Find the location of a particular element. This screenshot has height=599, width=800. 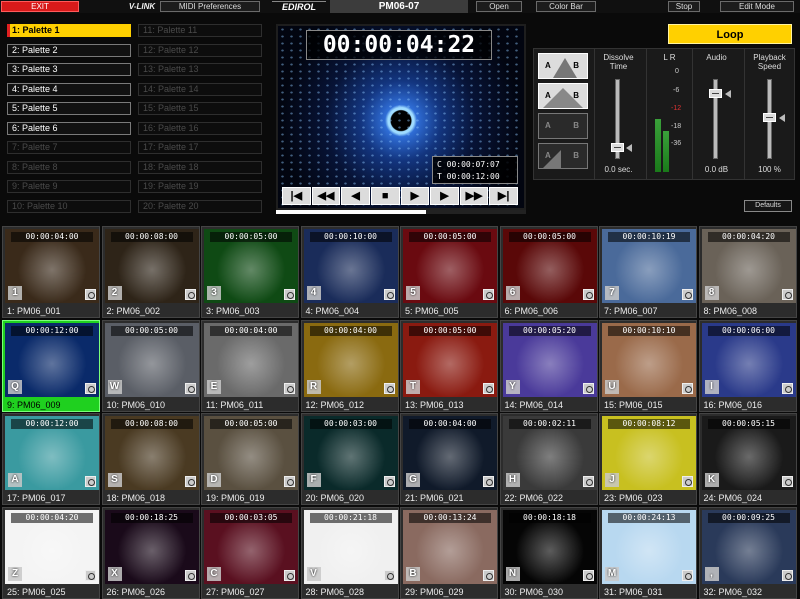

clip-tile: 00:00:06:00 I 16: PM06_016 is located at coordinates (747, 365).